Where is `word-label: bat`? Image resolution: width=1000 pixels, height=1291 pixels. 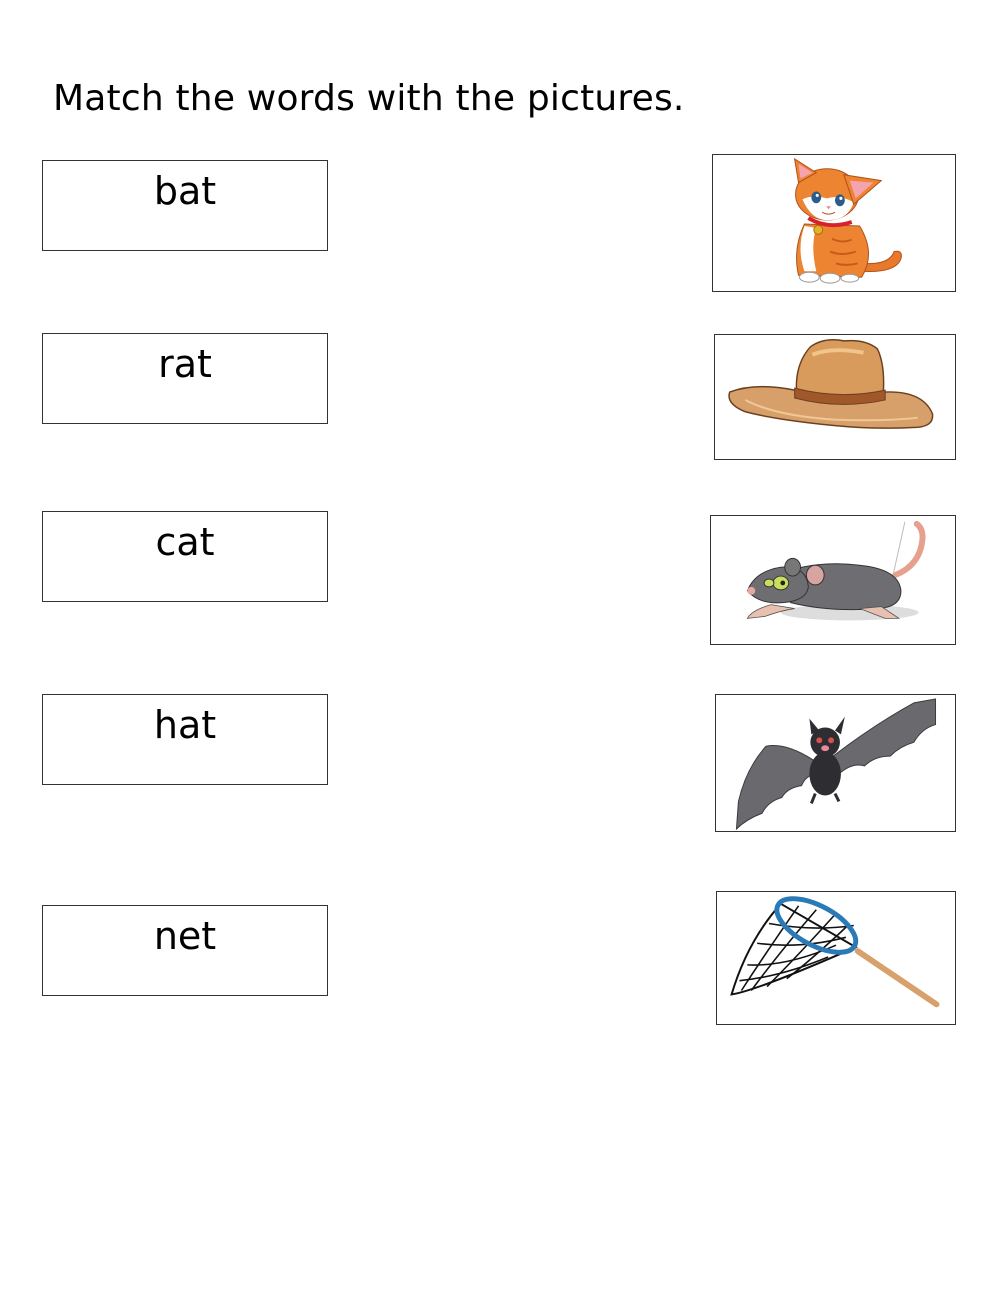 word-label: bat is located at coordinates (185, 191).